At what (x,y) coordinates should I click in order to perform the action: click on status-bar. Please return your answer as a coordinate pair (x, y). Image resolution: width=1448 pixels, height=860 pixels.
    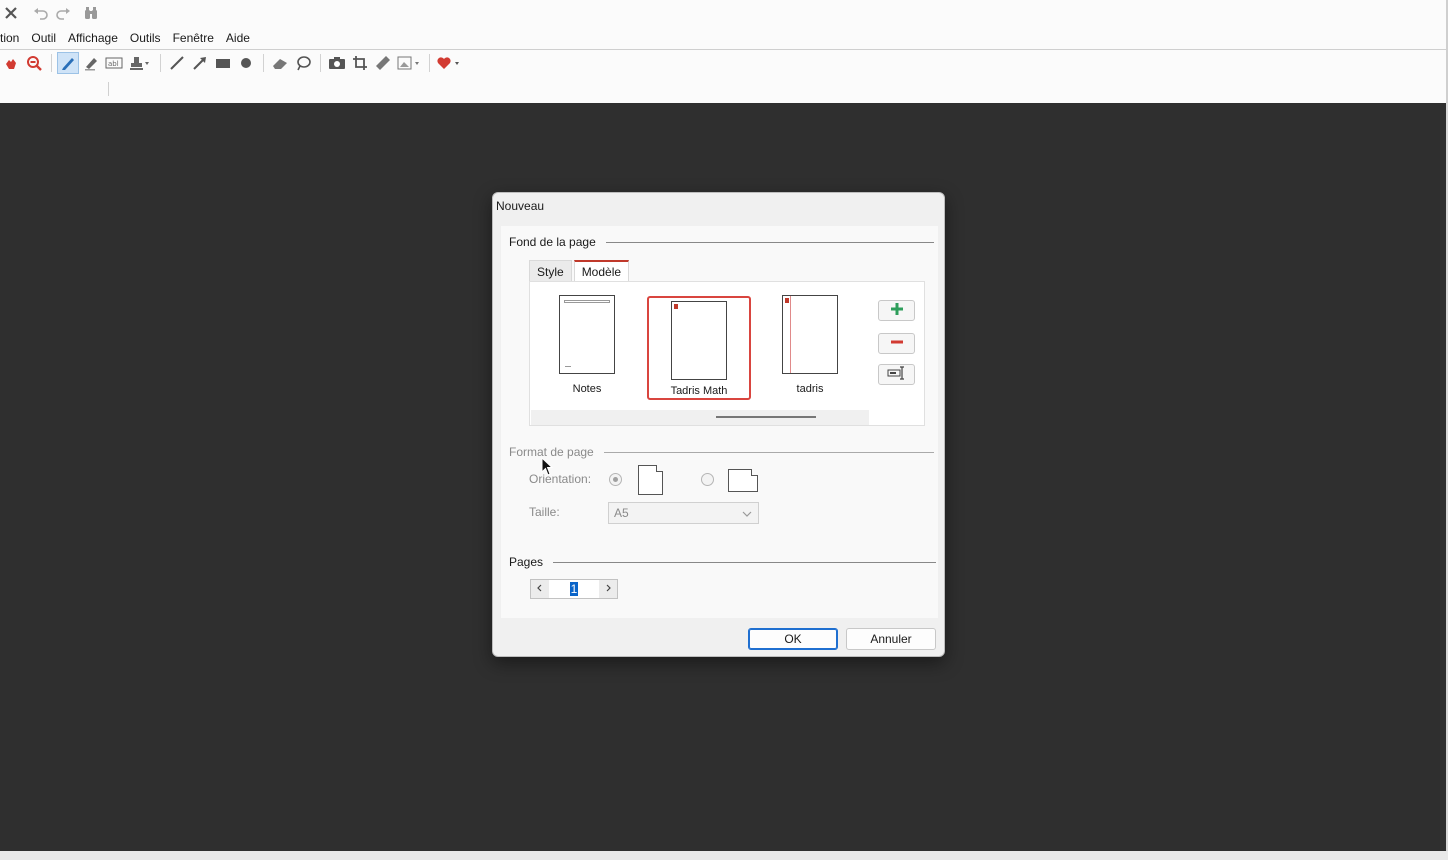
    Looking at the image, I should click on (724, 855).